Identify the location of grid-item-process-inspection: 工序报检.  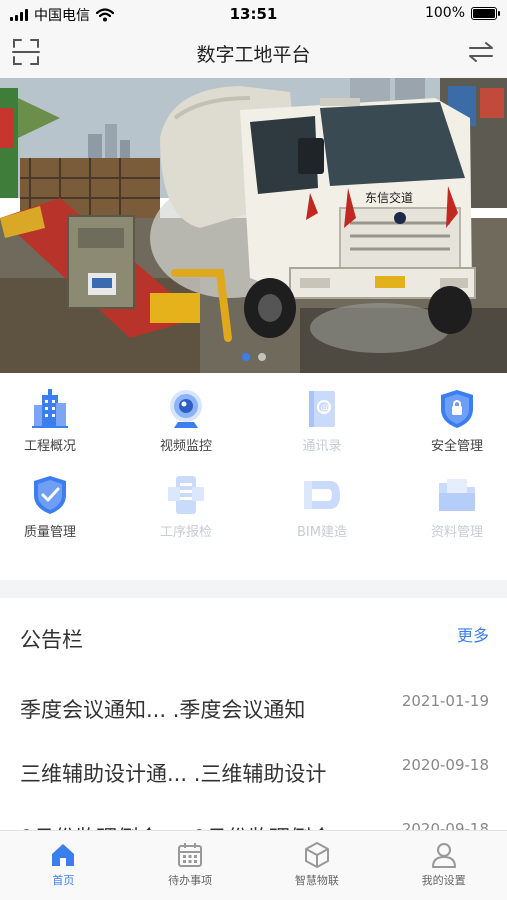
(186, 502).